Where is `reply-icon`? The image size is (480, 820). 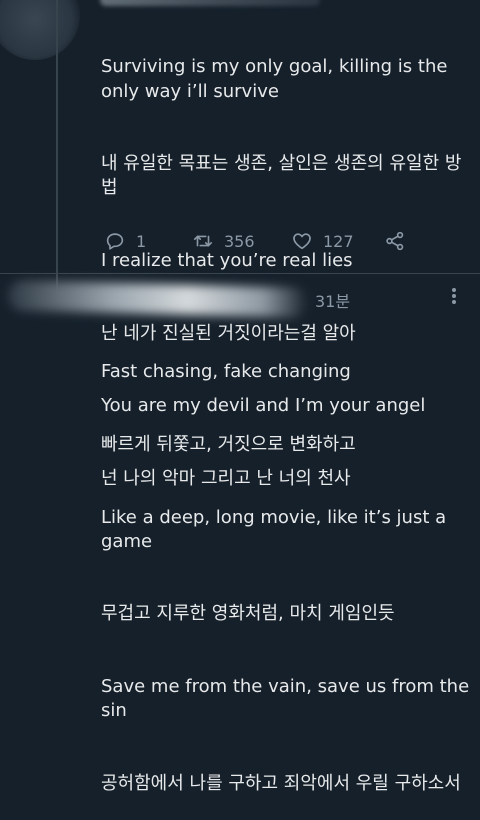 reply-icon is located at coordinates (115, 241).